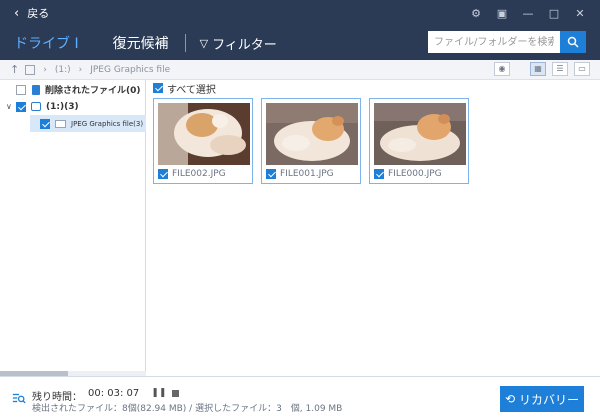 The height and width of the screenshot is (420, 600). I want to click on drive-icon, so click(36, 106).